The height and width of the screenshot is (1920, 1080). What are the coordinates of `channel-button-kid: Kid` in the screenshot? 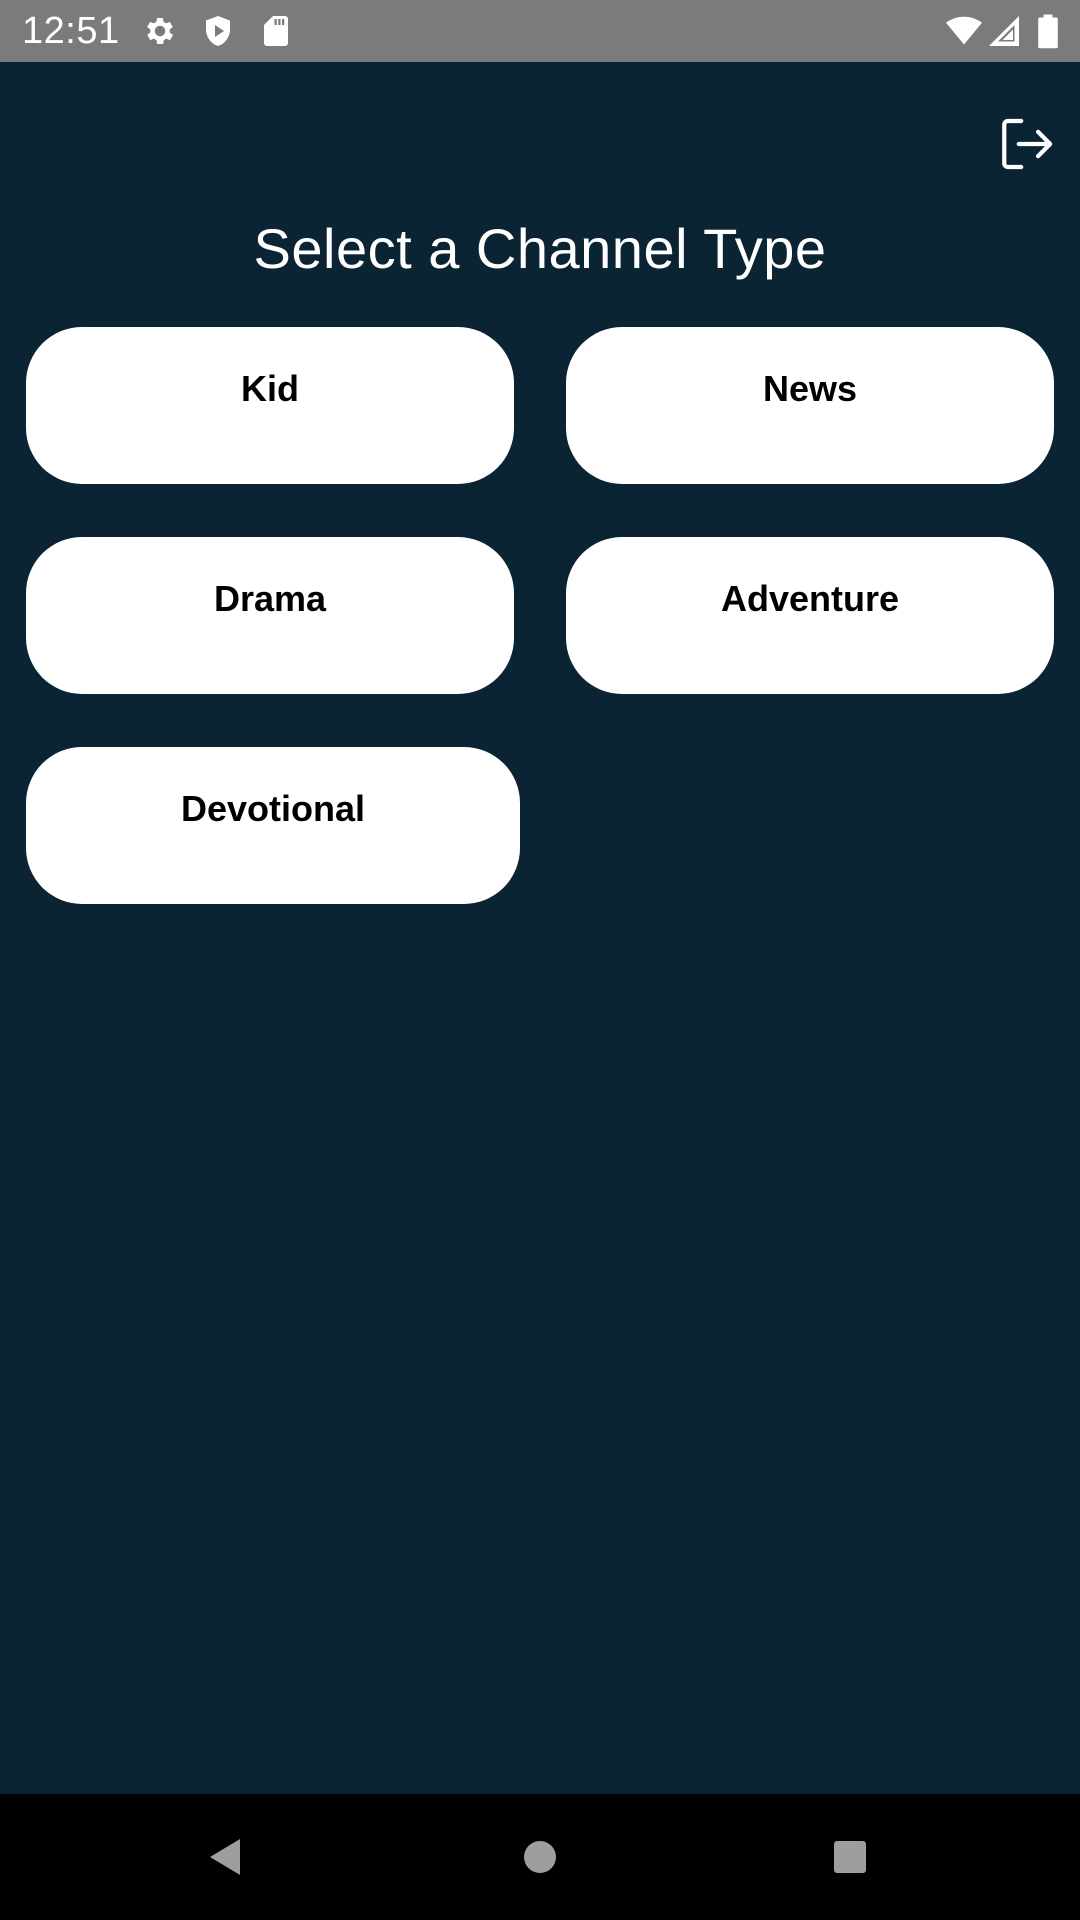 It's located at (270, 405).